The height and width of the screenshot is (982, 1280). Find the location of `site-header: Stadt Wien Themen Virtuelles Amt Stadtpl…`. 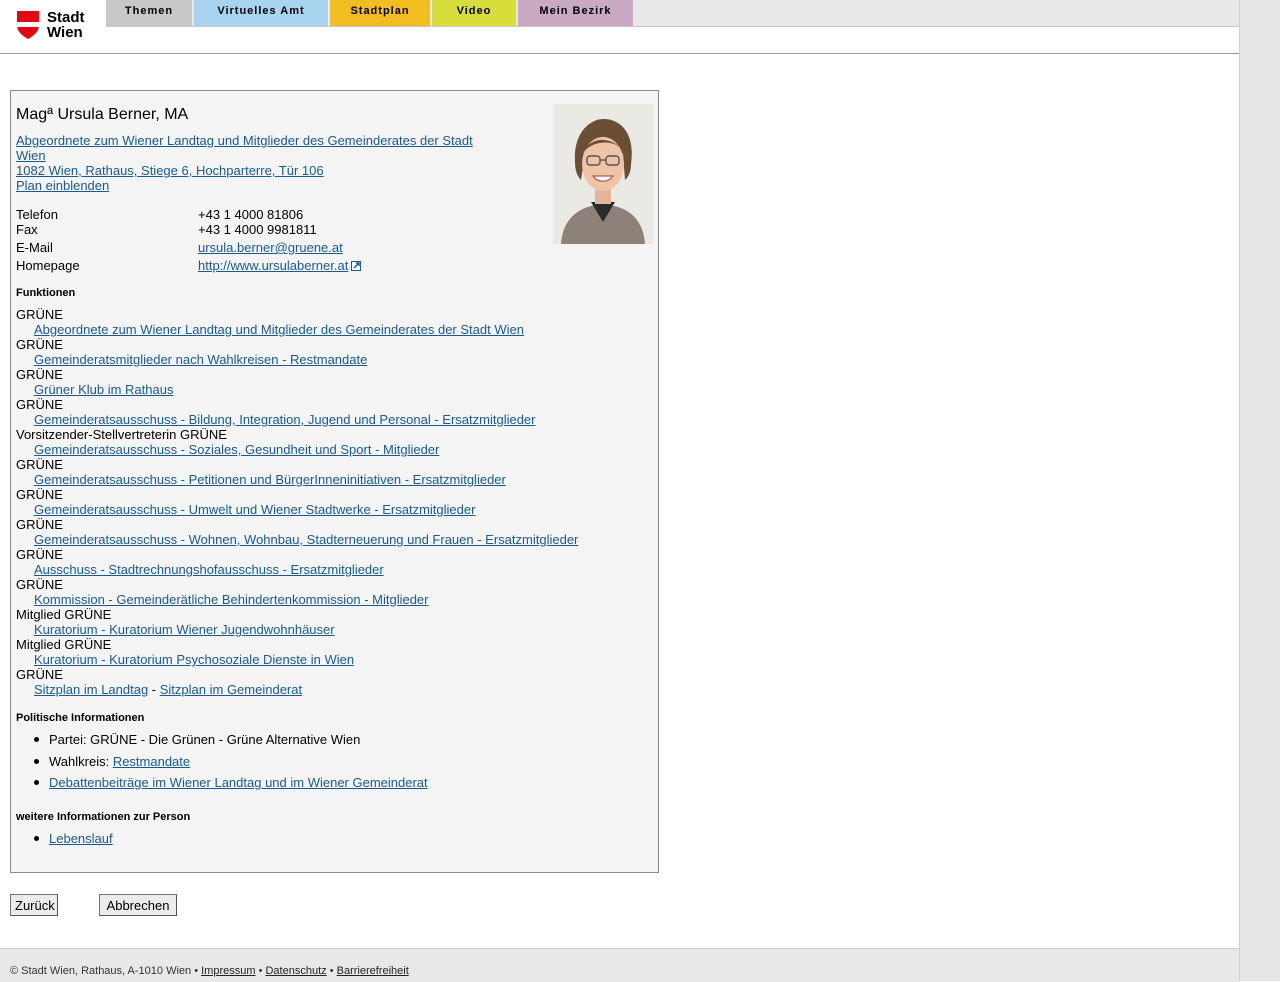

site-header: Stadt Wien Themen Virtuelles Amt Stadtpl… is located at coordinates (619, 27).